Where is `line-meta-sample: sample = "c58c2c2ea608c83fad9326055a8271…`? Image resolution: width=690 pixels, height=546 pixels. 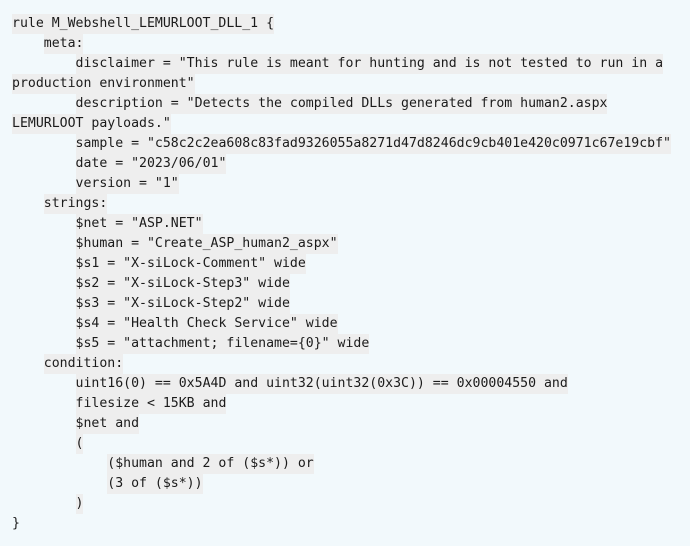
line-meta-sample: sample = "c58c2c2ea608c83fad9326055a8271… is located at coordinates (345, 144).